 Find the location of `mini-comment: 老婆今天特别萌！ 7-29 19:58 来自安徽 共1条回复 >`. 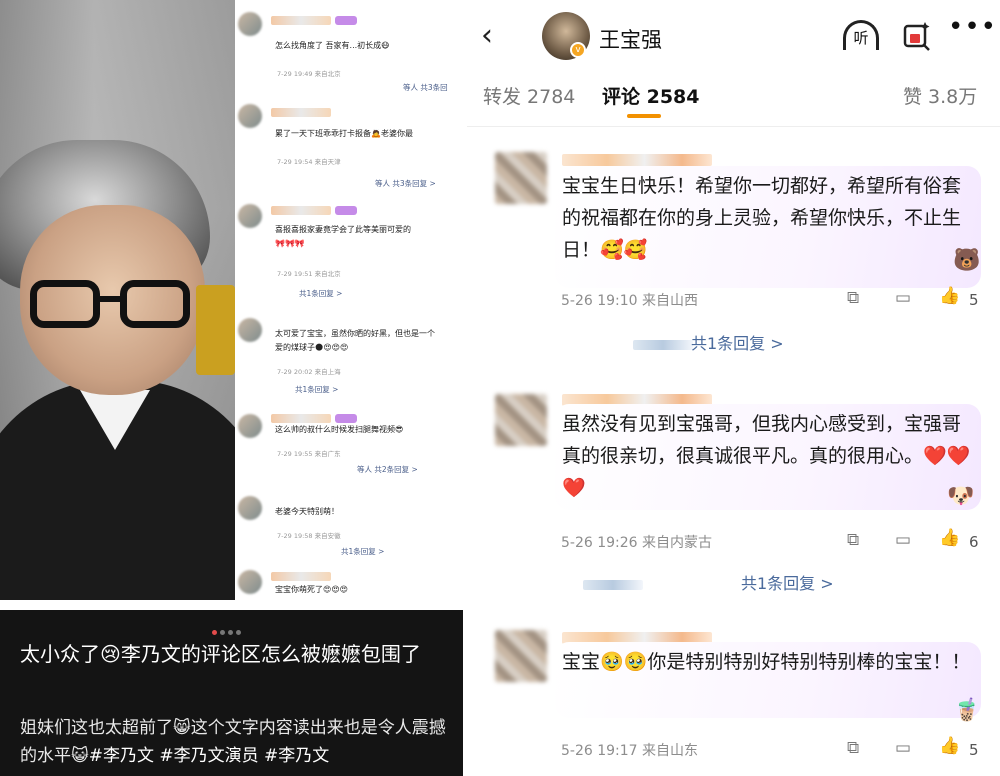

mini-comment: 老婆今天特别萌！ 7-29 19:58 来自安徽 共1条回复 > is located at coordinates (351, 528).